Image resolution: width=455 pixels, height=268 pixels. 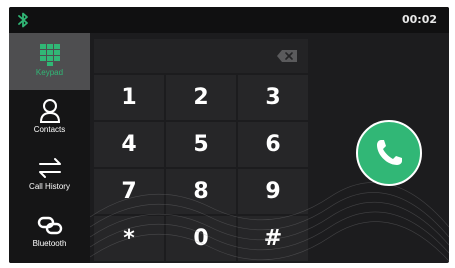 What do you see at coordinates (49, 225) in the screenshot?
I see `bluetooth-link-icon` at bounding box center [49, 225].